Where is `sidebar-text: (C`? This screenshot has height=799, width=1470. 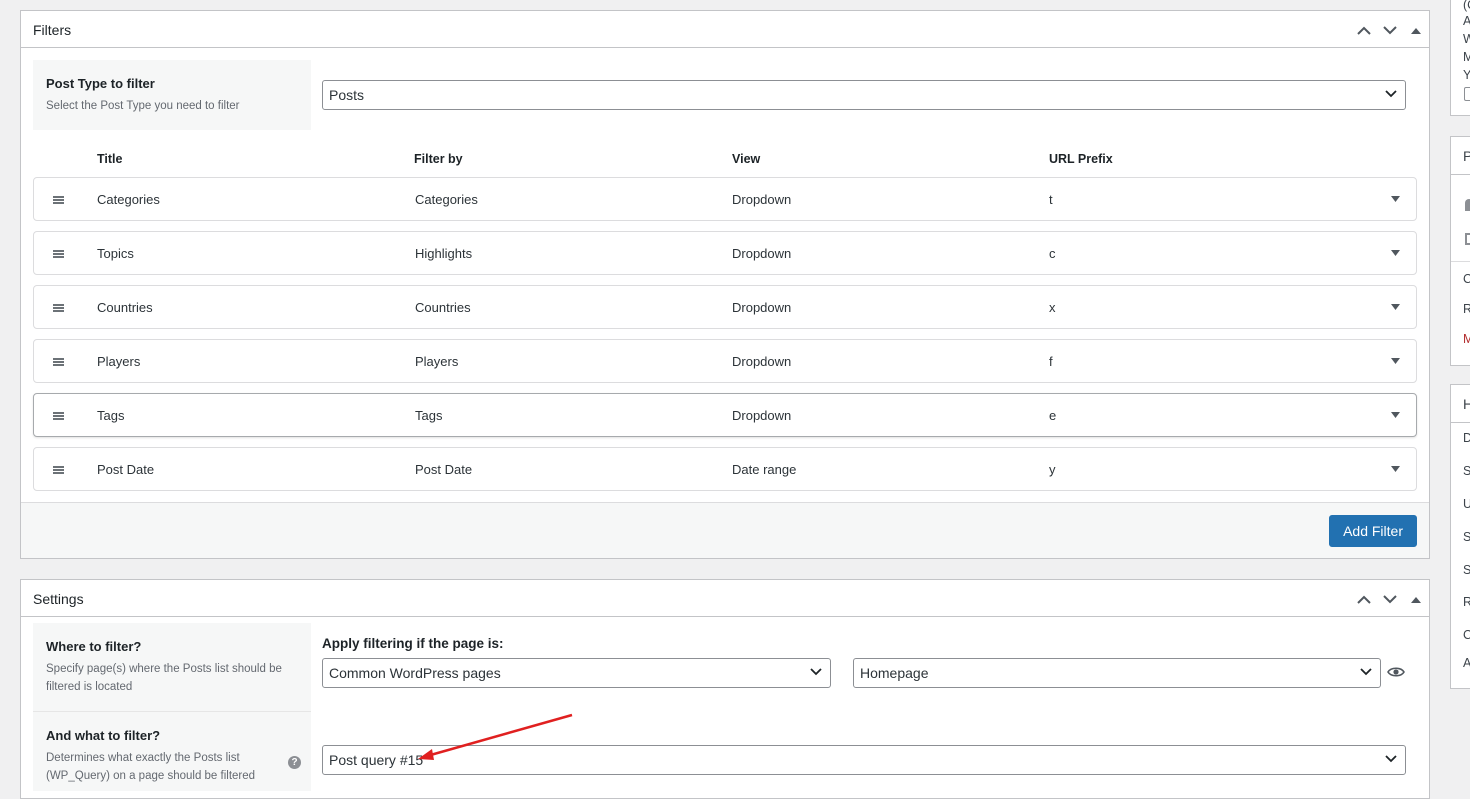
sidebar-text: (C is located at coordinates (1466, 6).